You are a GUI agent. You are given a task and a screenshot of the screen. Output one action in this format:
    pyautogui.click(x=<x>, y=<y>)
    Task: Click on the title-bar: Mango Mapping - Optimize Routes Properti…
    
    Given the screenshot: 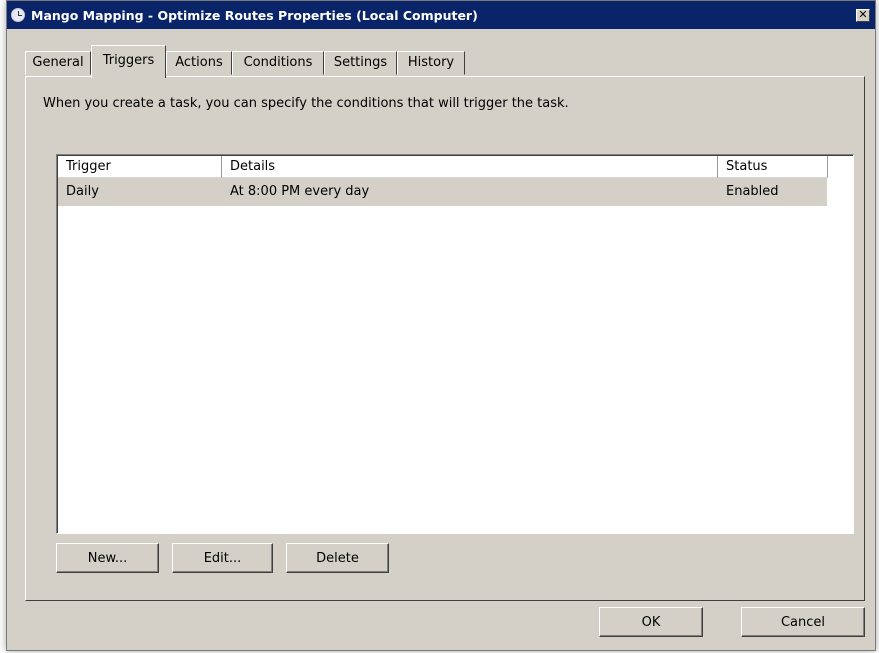 What is the action you would take?
    pyautogui.click(x=441, y=15)
    